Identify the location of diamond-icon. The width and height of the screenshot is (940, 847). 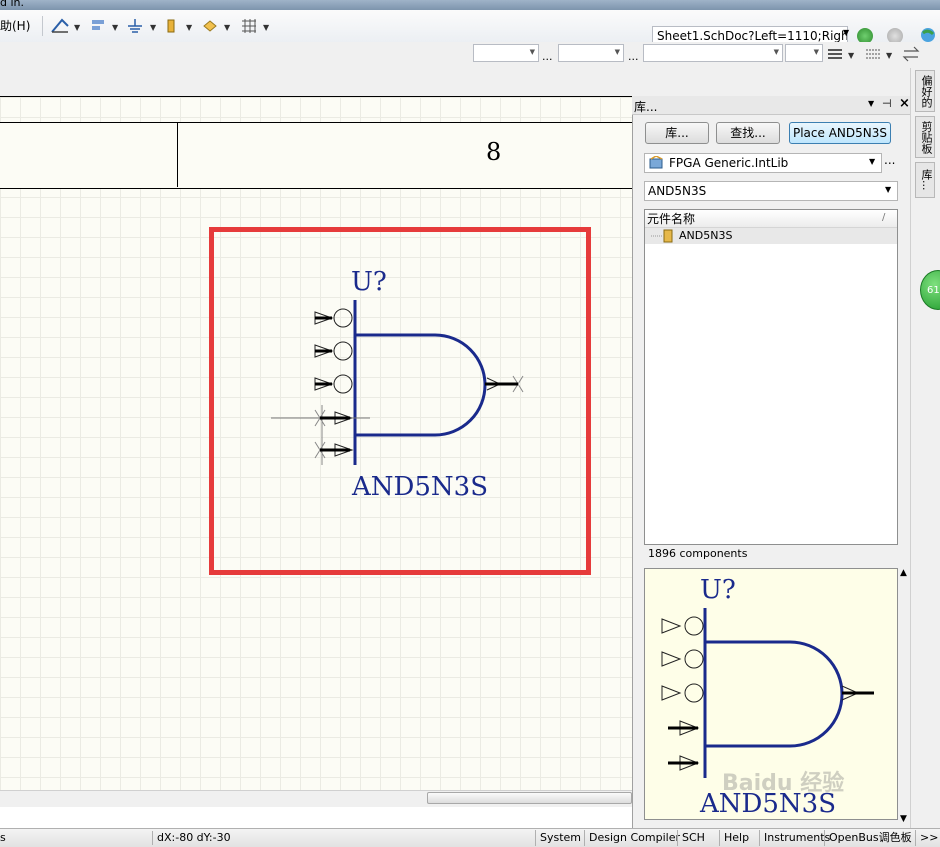
(210, 26).